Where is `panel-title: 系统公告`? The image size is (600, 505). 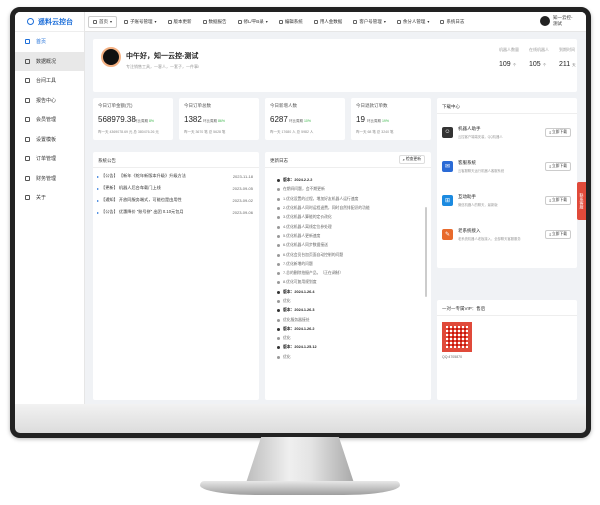 panel-title: 系统公告 is located at coordinates (107, 160).